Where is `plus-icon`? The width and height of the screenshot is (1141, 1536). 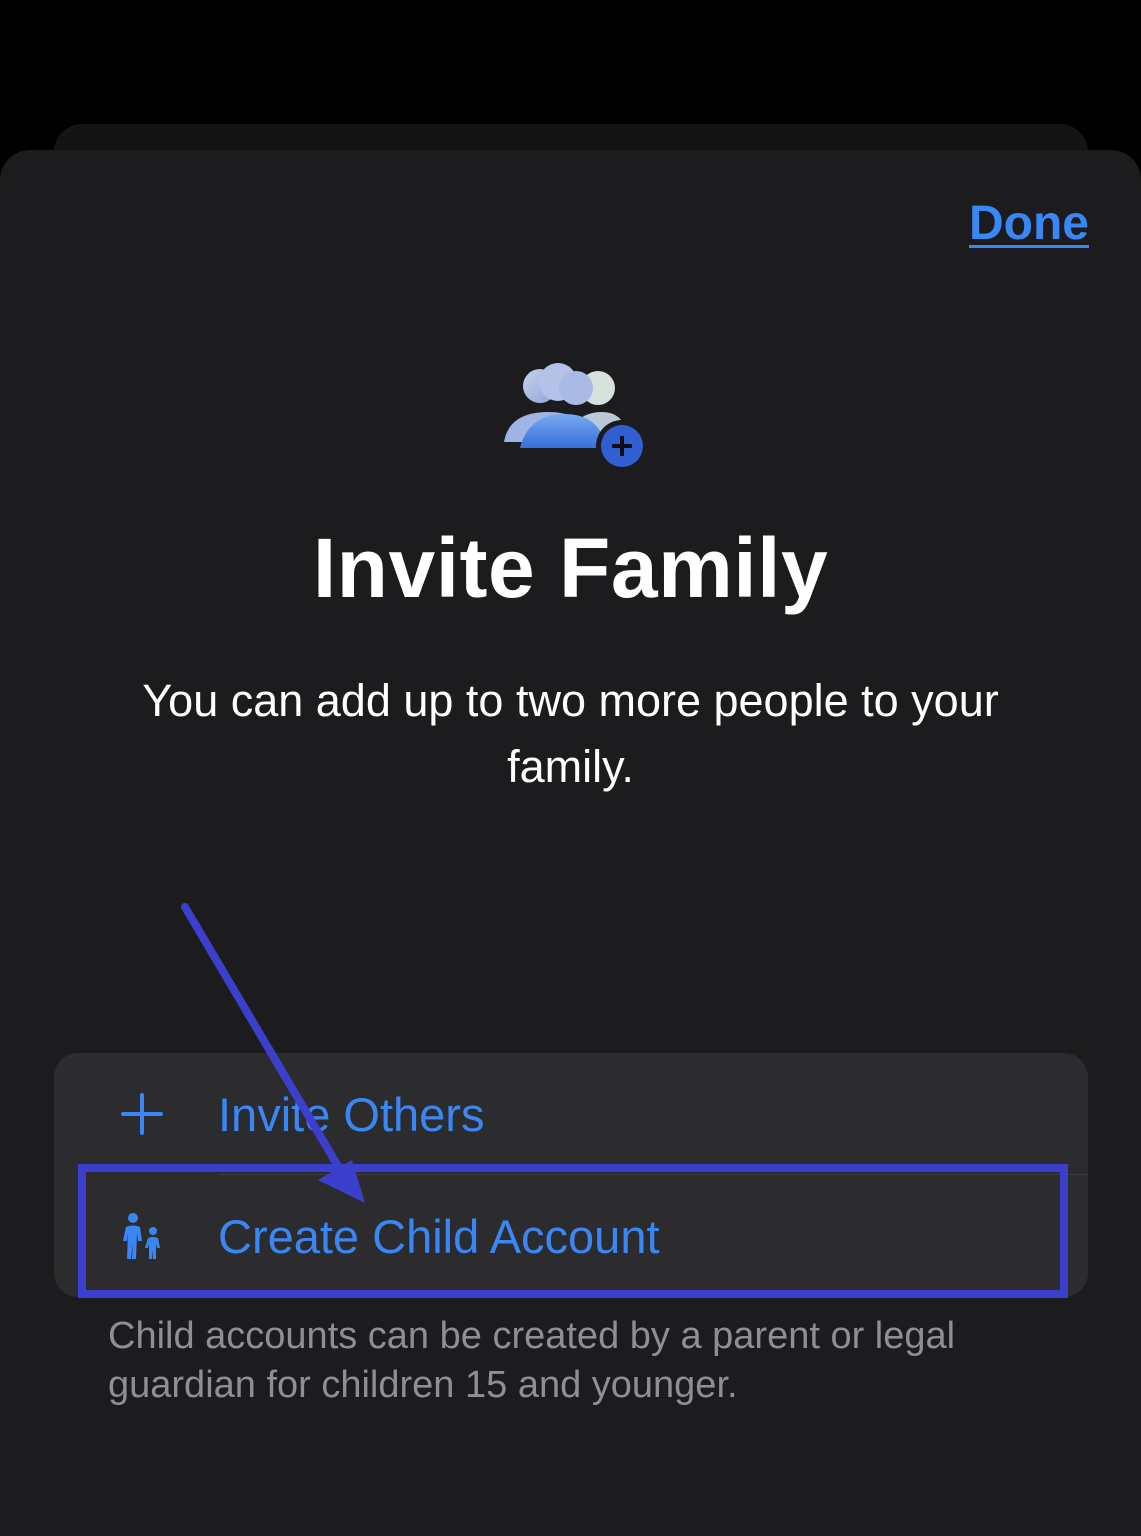 plus-icon is located at coordinates (142, 1114).